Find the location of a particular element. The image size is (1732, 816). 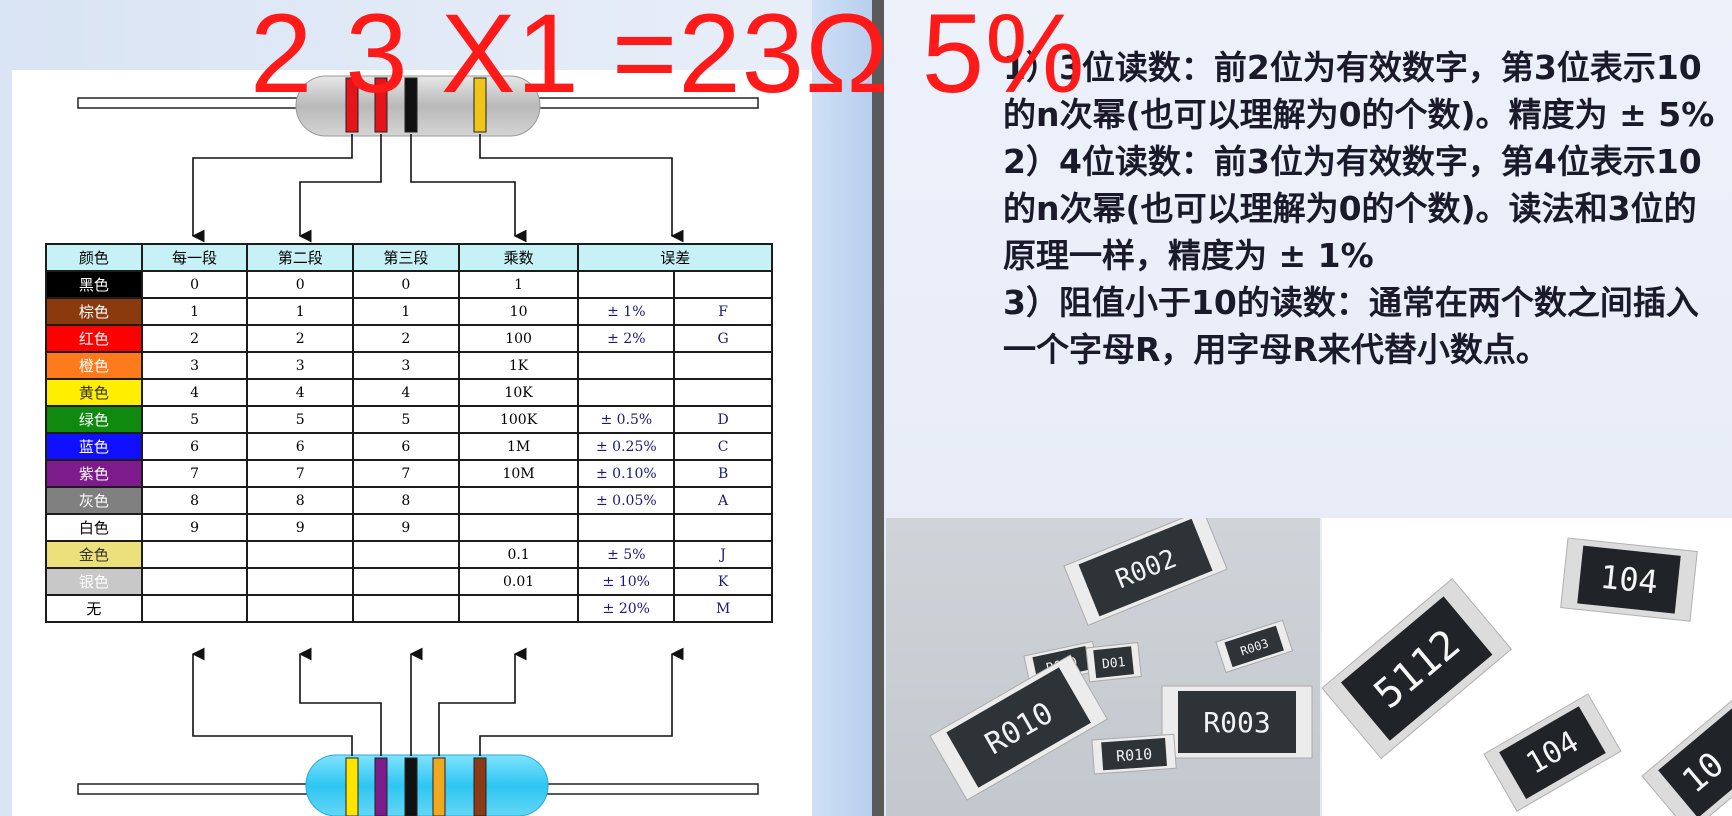

band2-cell: 7 is located at coordinates (300, 473).